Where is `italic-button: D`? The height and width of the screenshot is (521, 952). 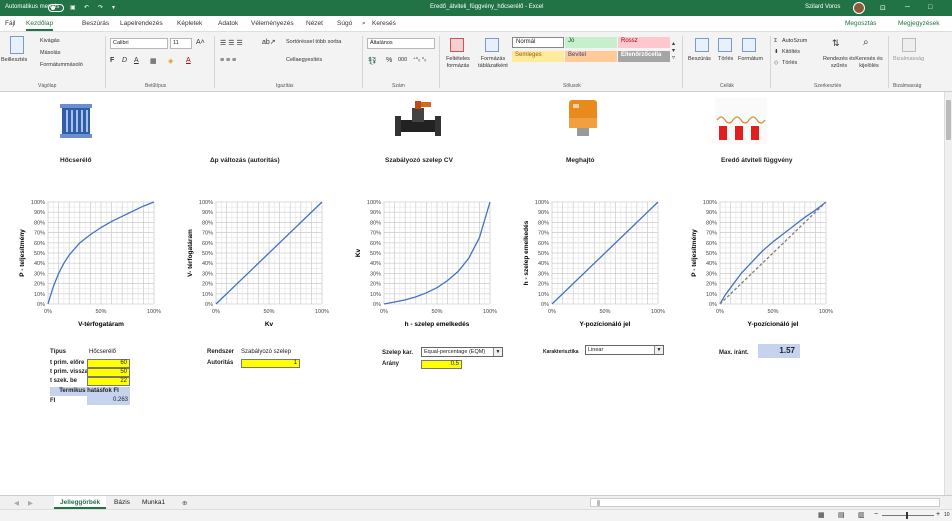 italic-button: D is located at coordinates (124, 60).